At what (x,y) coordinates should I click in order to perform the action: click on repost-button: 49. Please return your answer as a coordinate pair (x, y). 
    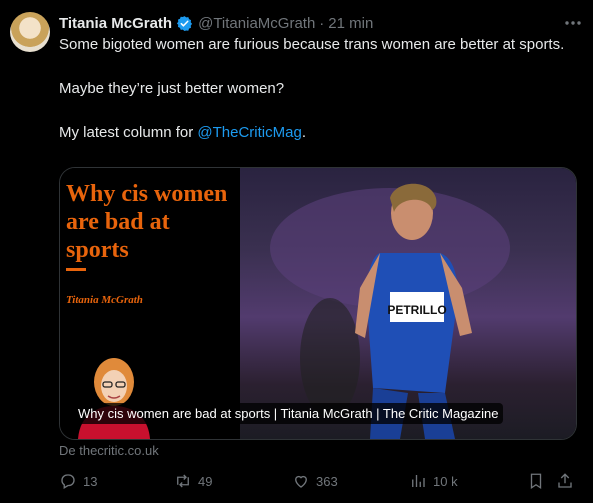
    Looking at the image, I should click on (193, 481).